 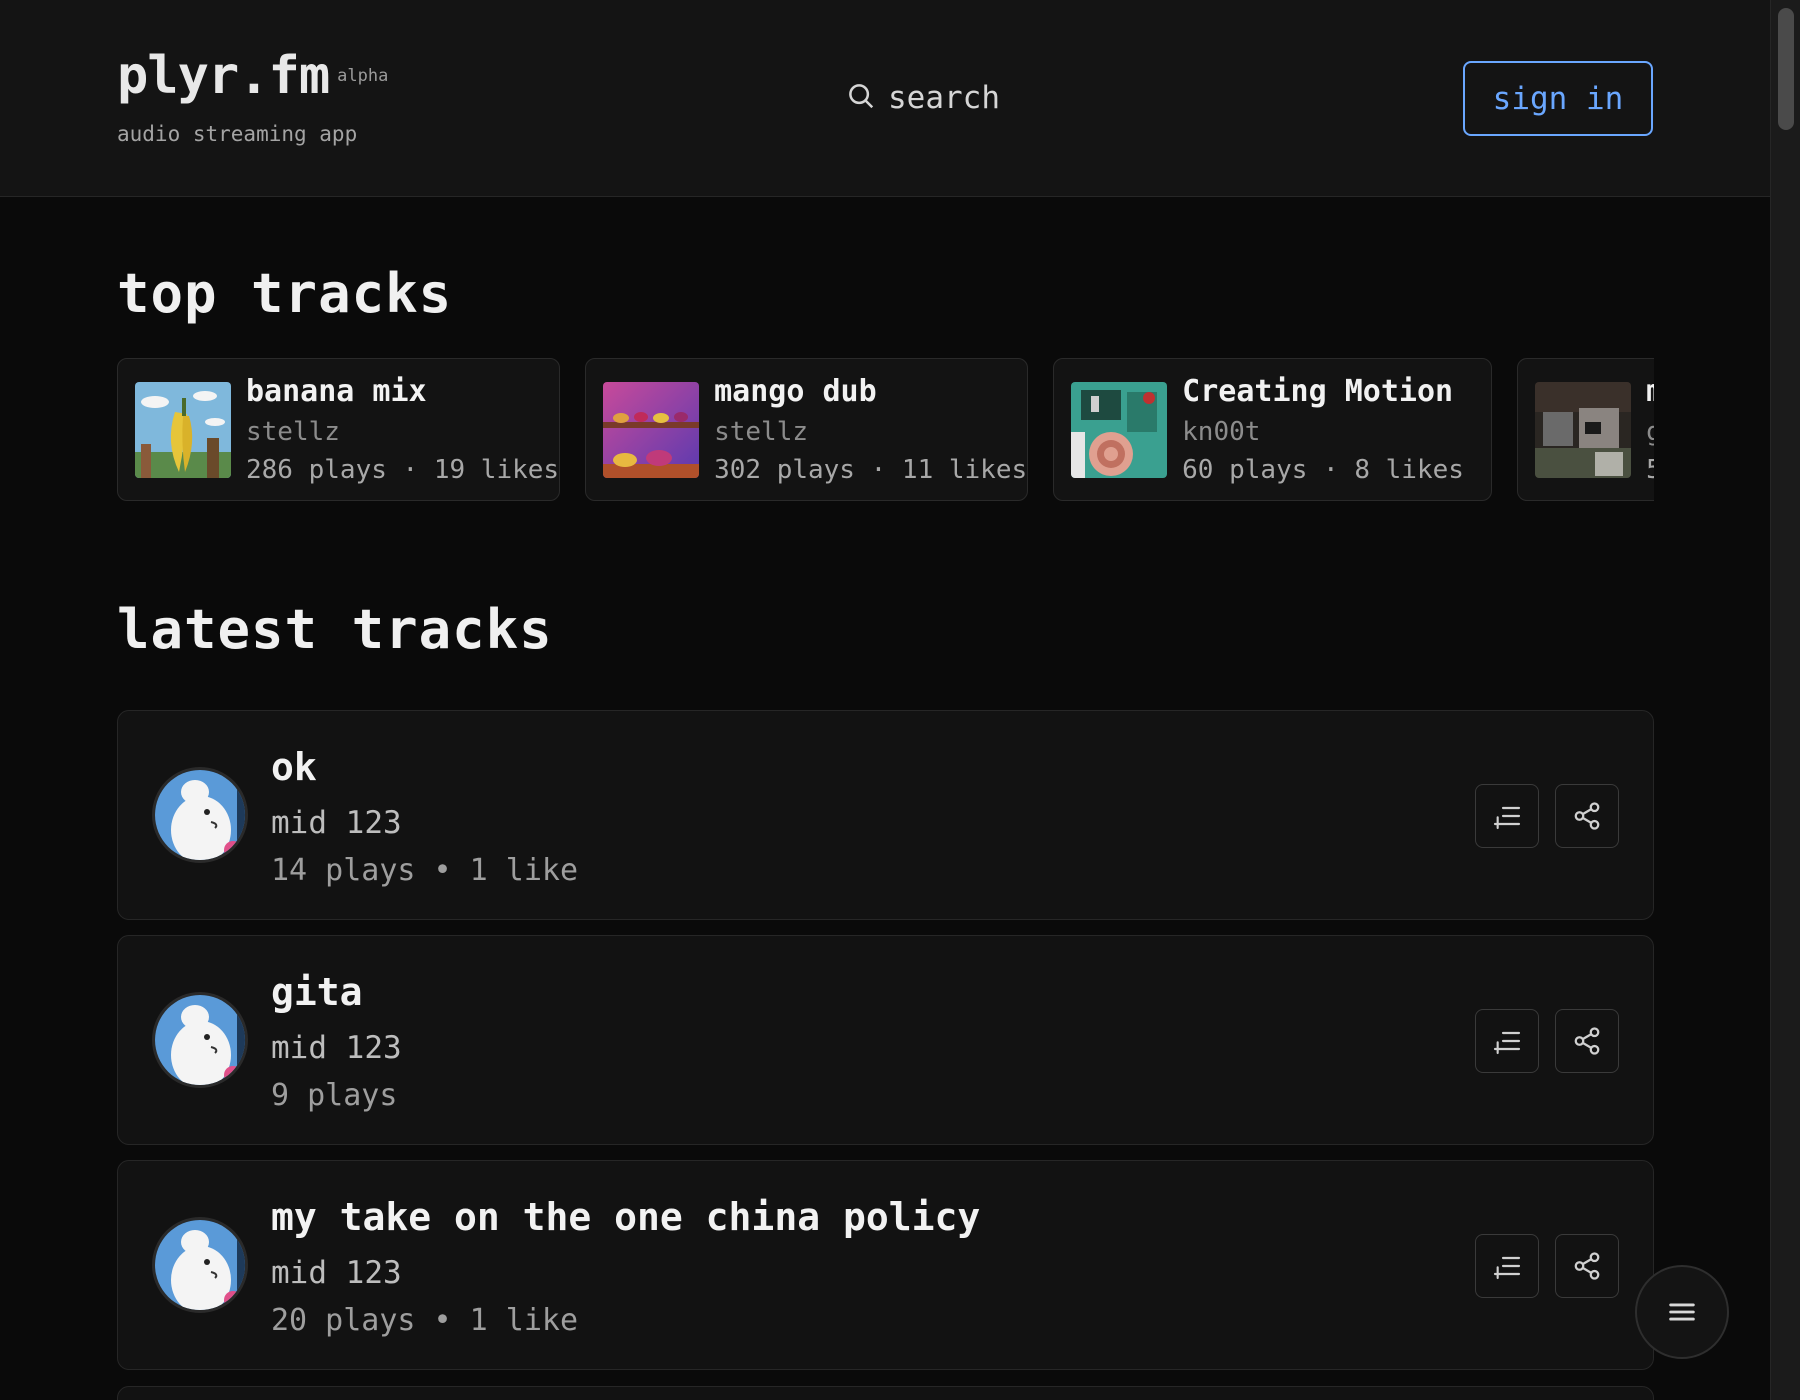 I want to click on logo-text: plyr.fm, so click(x=223, y=76).